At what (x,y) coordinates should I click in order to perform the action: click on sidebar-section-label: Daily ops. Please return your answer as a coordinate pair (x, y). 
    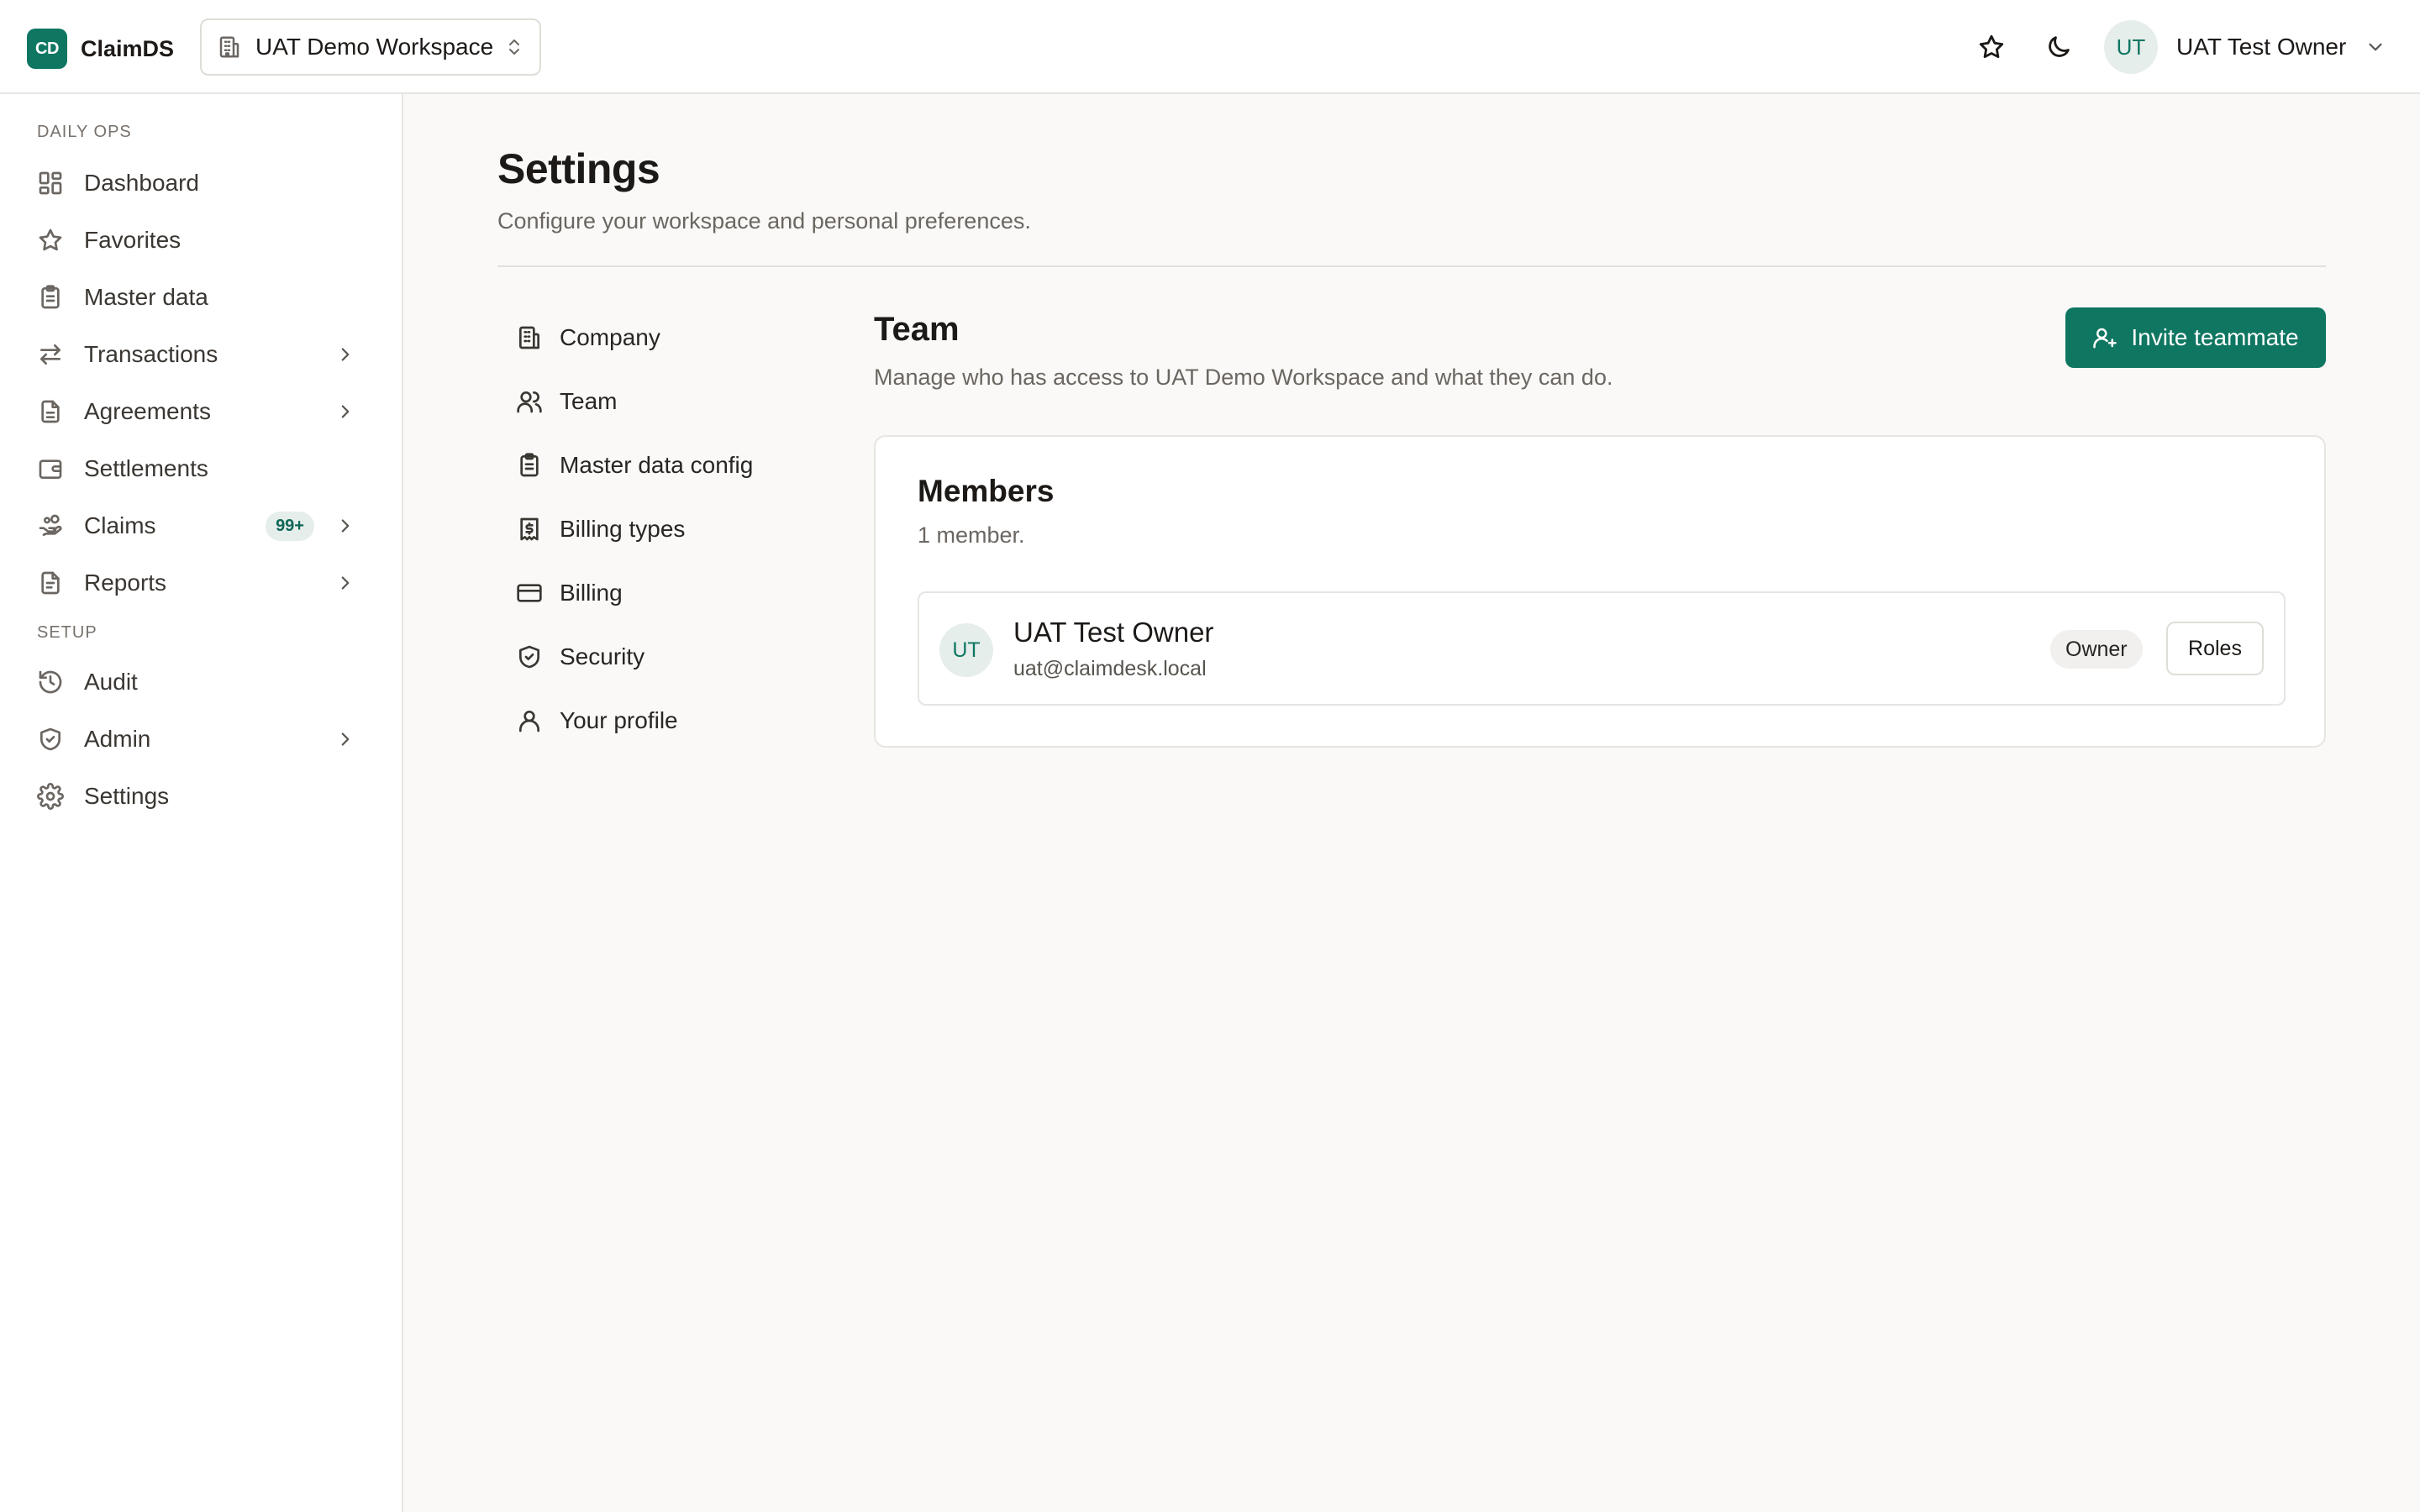
    Looking at the image, I should click on (84, 132).